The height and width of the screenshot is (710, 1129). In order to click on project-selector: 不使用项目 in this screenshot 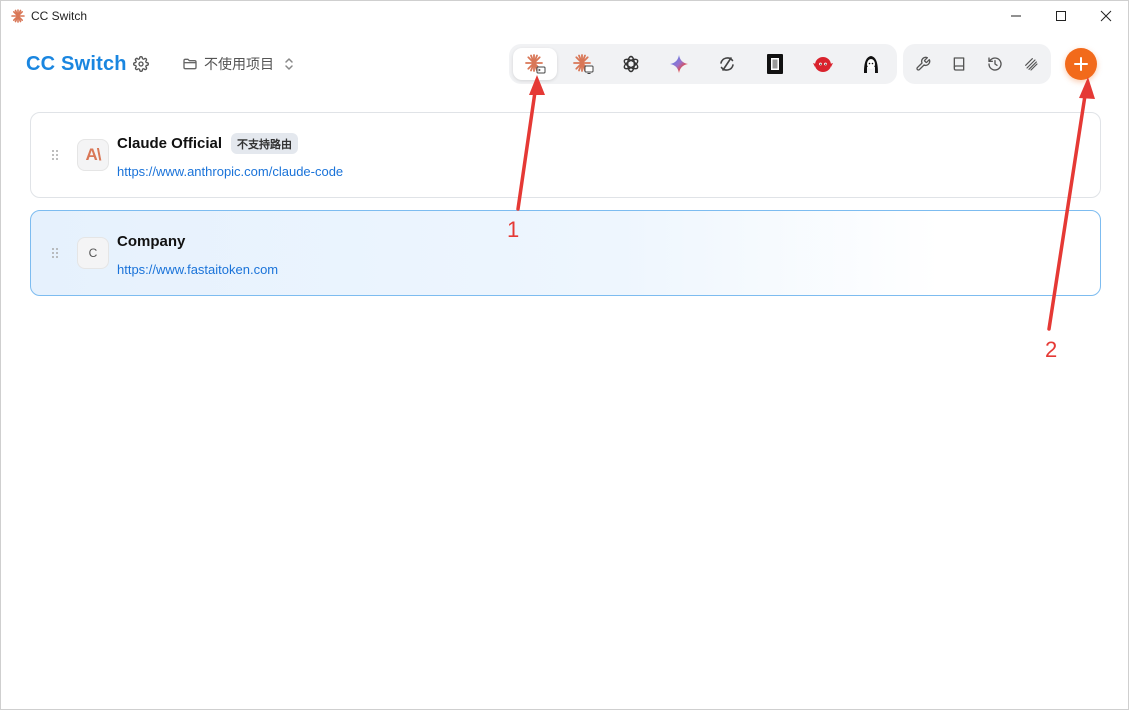, I will do `click(238, 64)`.